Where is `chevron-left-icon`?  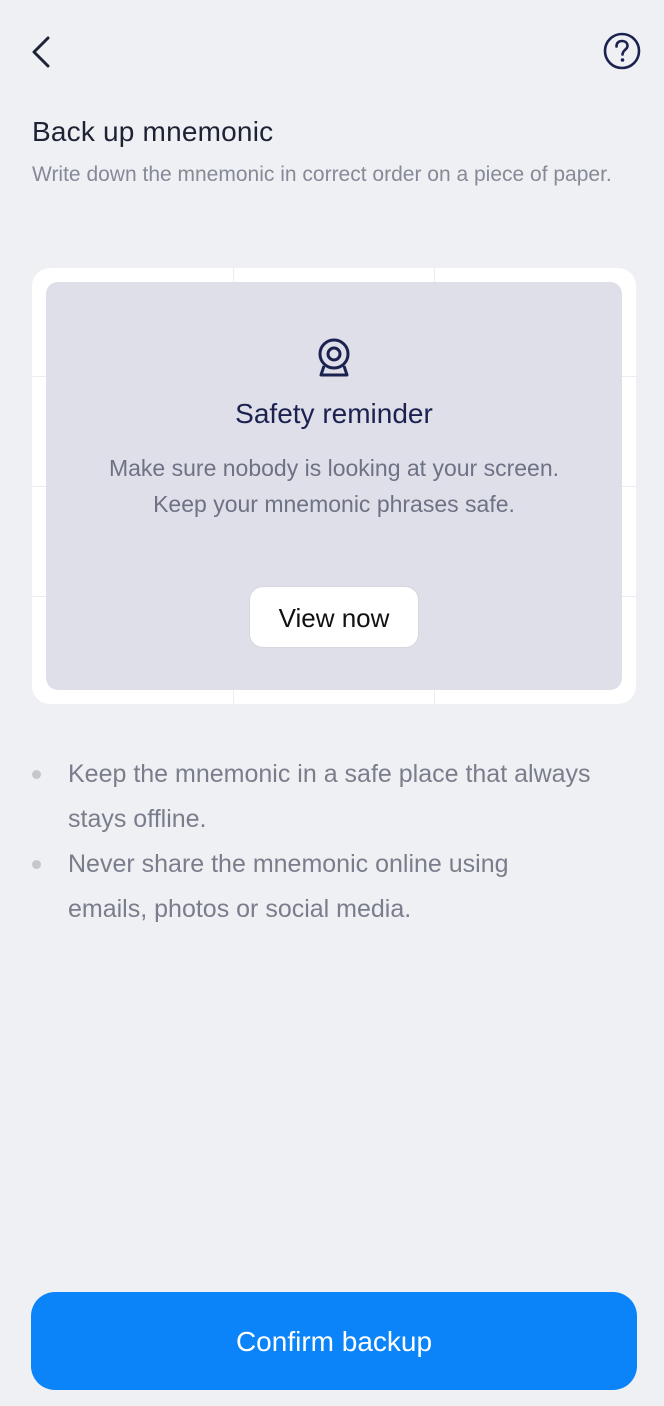 chevron-left-icon is located at coordinates (41, 52).